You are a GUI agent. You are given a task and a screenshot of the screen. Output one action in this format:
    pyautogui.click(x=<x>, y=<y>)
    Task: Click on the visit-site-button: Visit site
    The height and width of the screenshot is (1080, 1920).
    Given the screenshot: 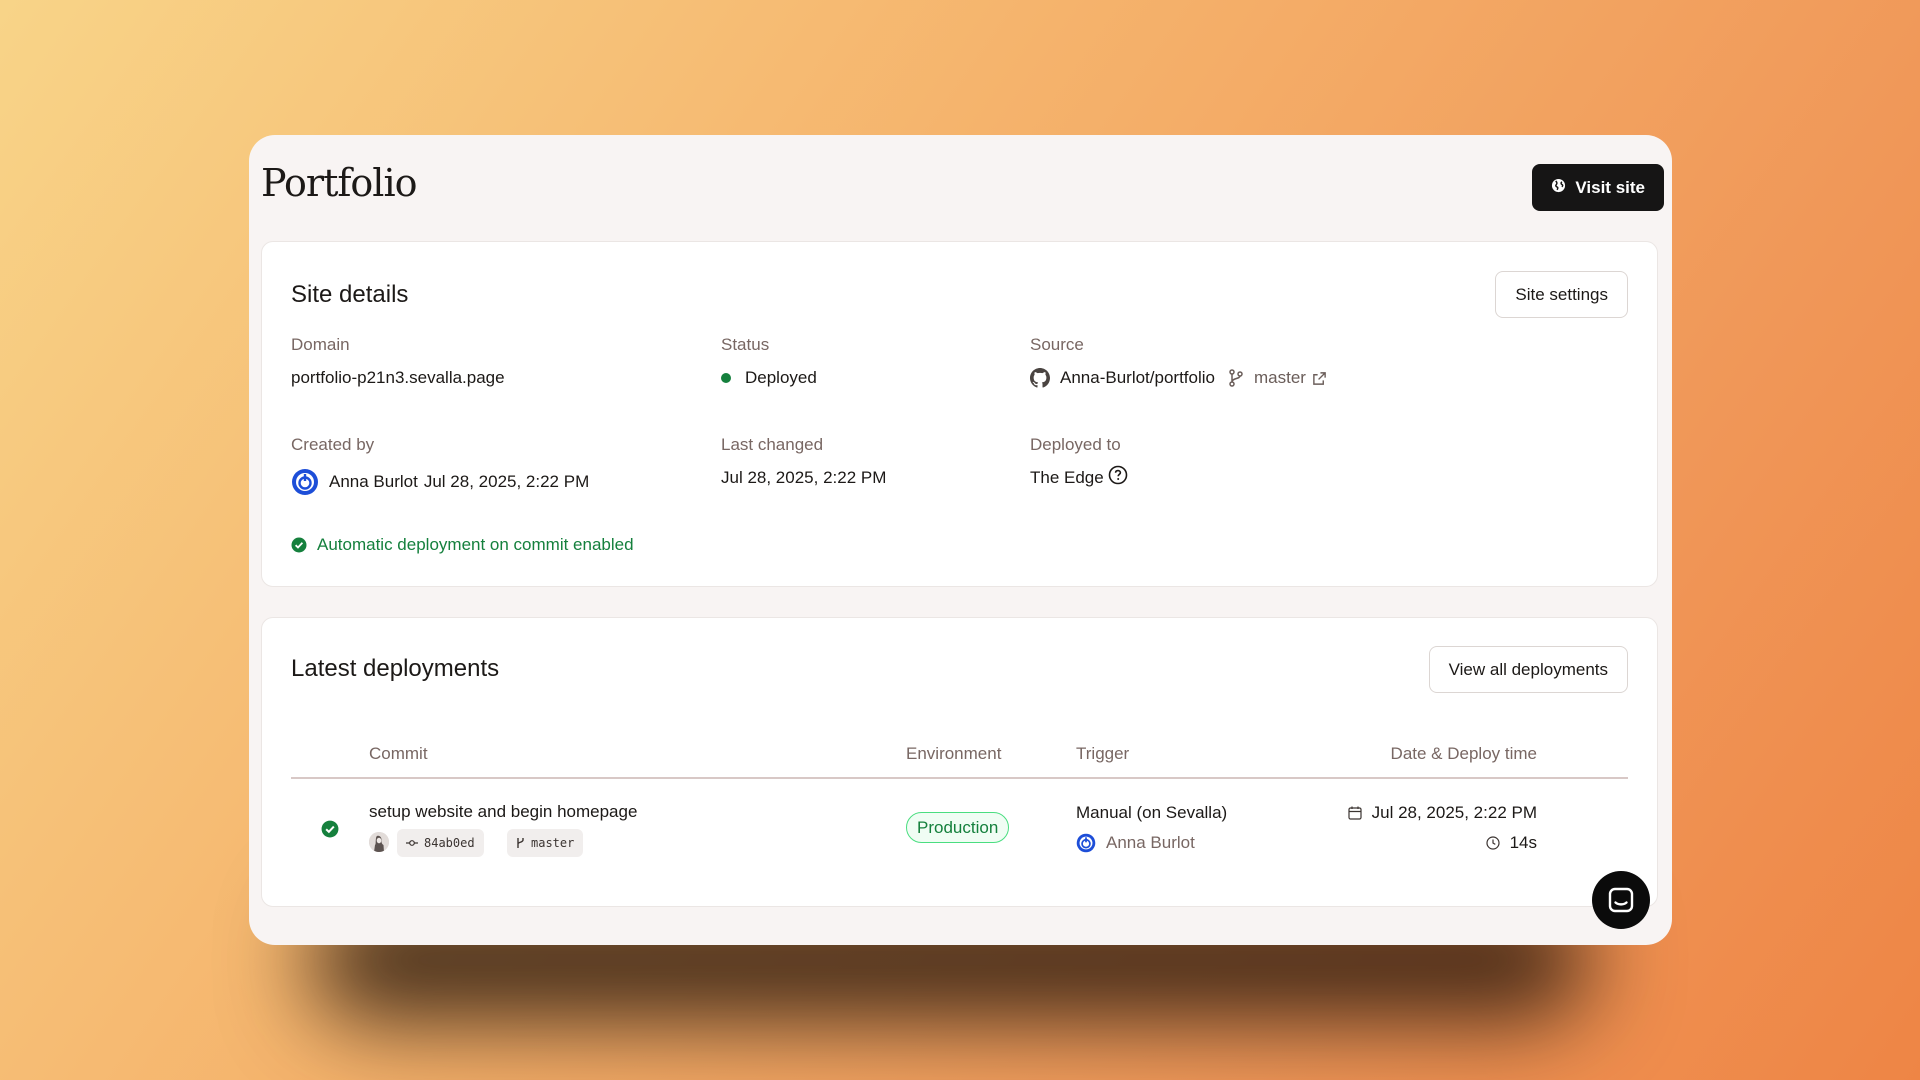 What is the action you would take?
    pyautogui.click(x=1598, y=187)
    